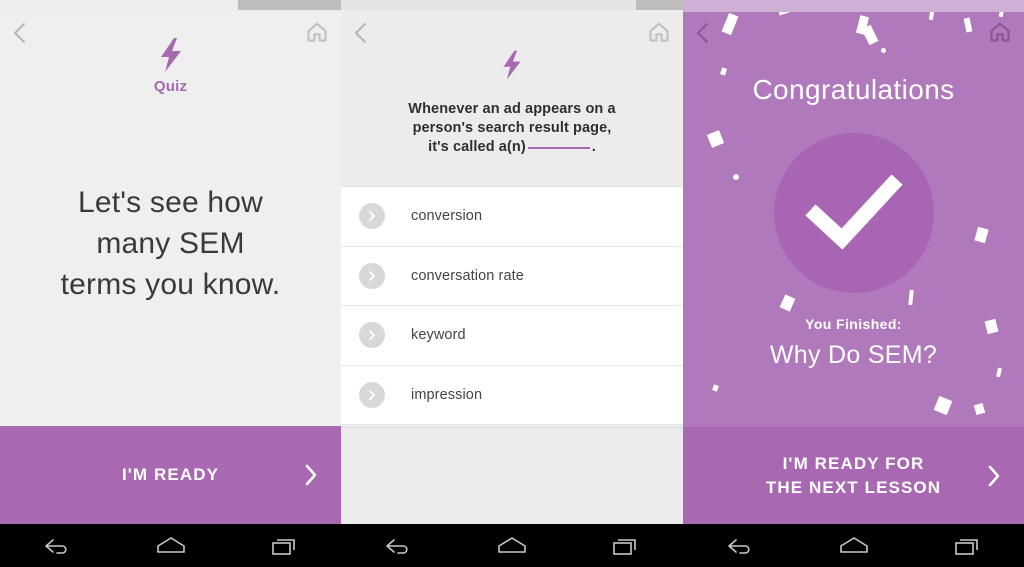 The height and width of the screenshot is (567, 1024). What do you see at coordinates (447, 394) in the screenshot?
I see `answer-option-label: impression` at bounding box center [447, 394].